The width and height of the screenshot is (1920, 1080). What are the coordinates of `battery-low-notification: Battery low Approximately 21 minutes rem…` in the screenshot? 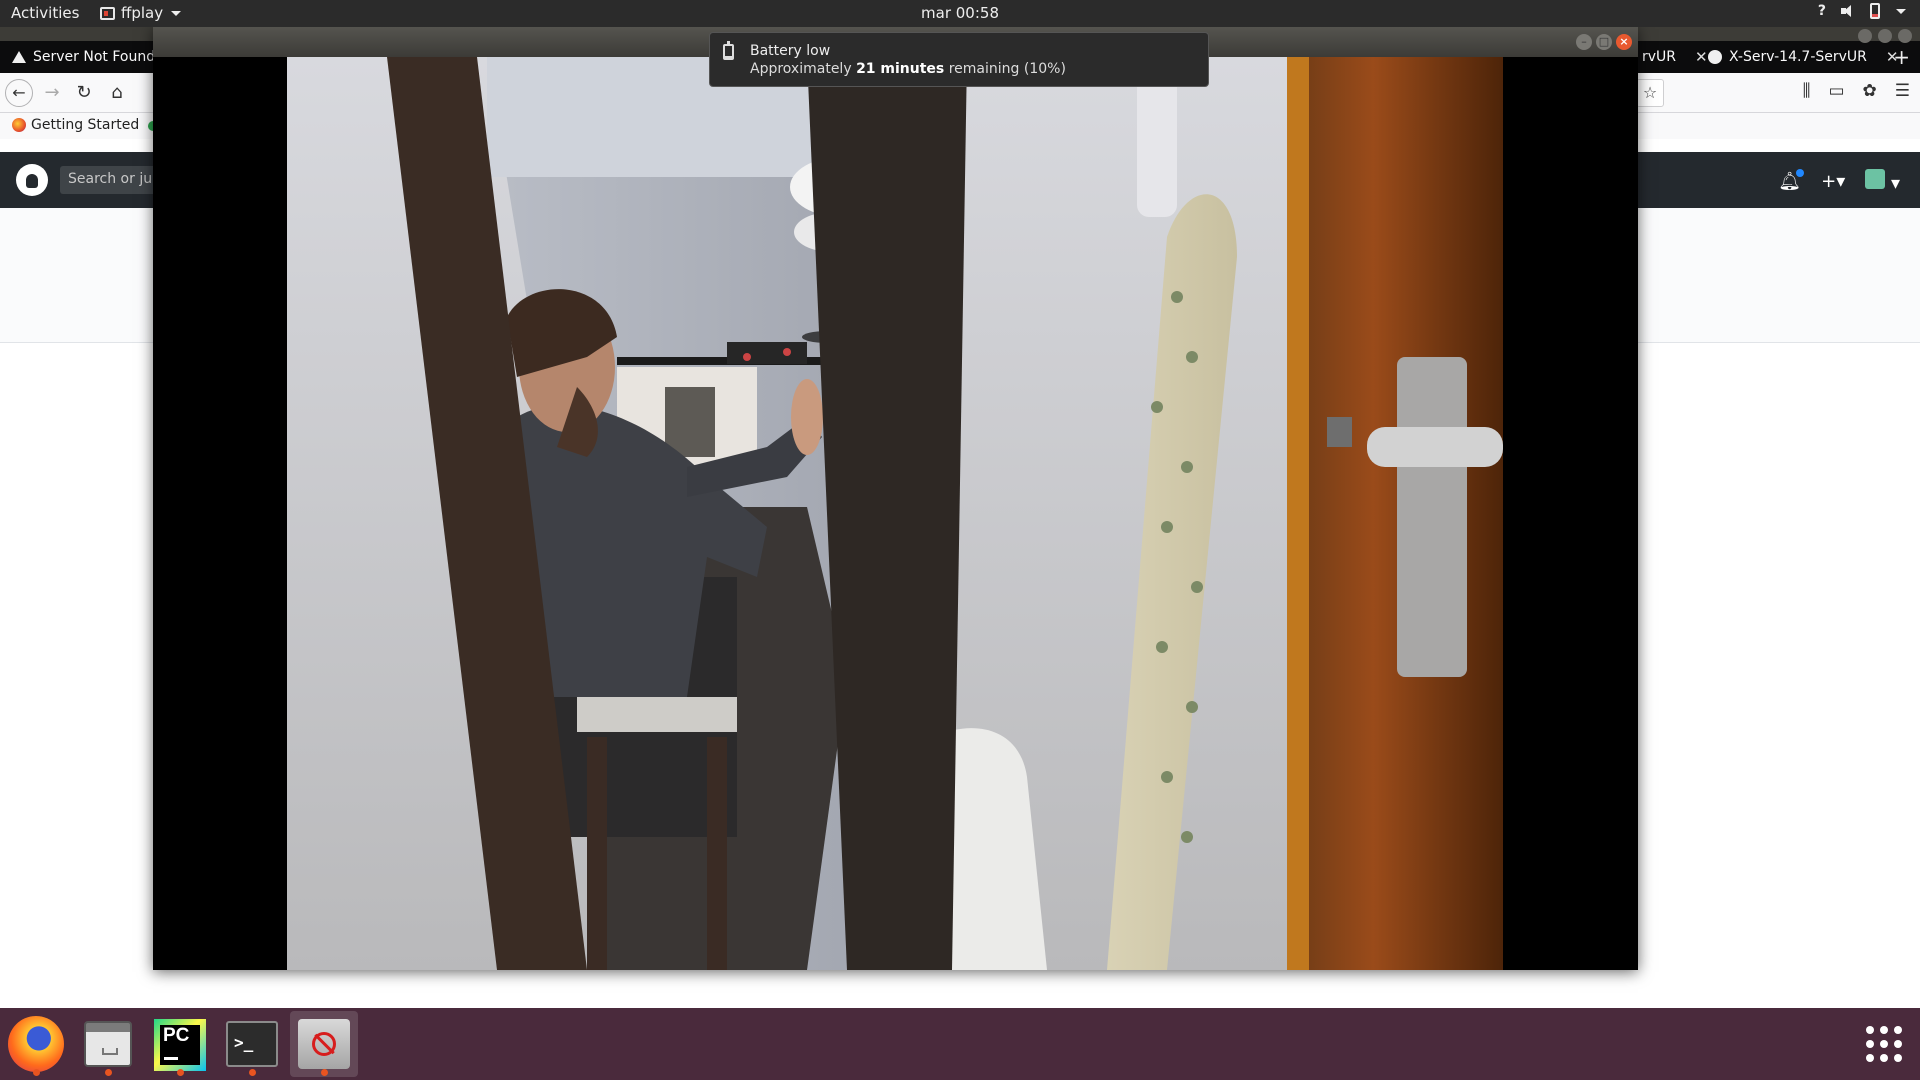 It's located at (959, 59).